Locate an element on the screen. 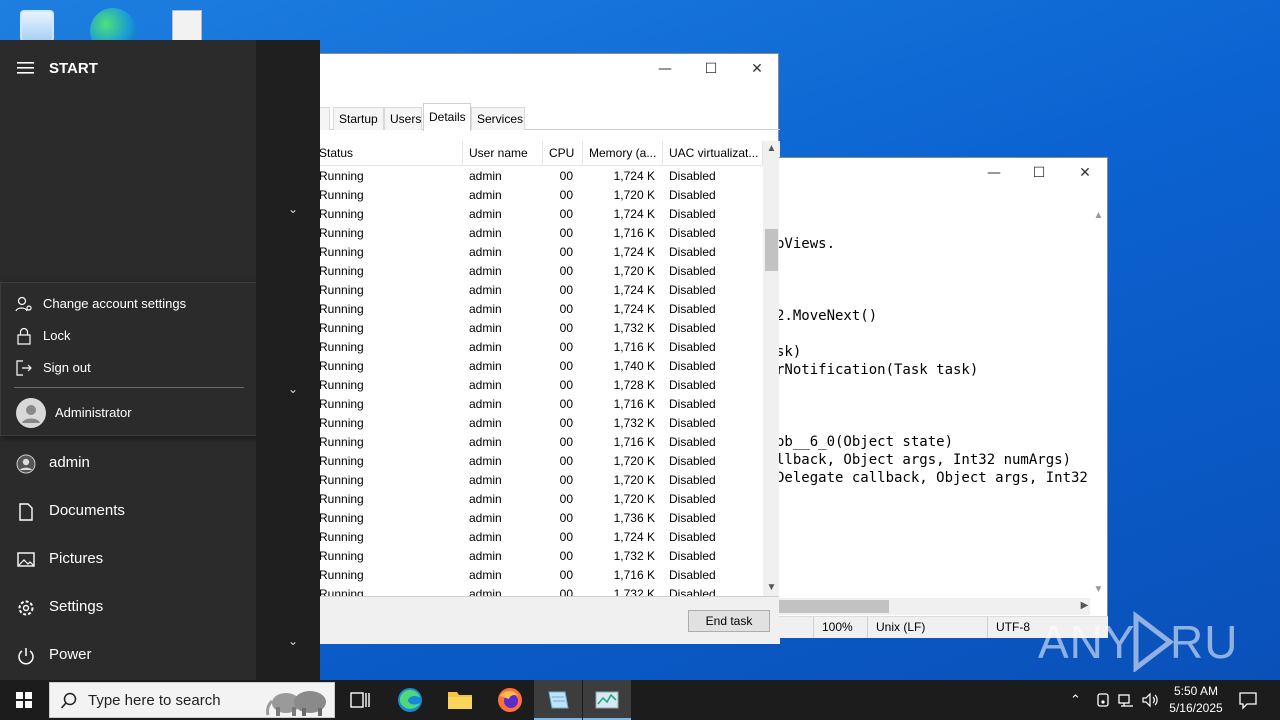 The height and width of the screenshot is (720, 1280). pictures-icon is located at coordinates (26, 560).